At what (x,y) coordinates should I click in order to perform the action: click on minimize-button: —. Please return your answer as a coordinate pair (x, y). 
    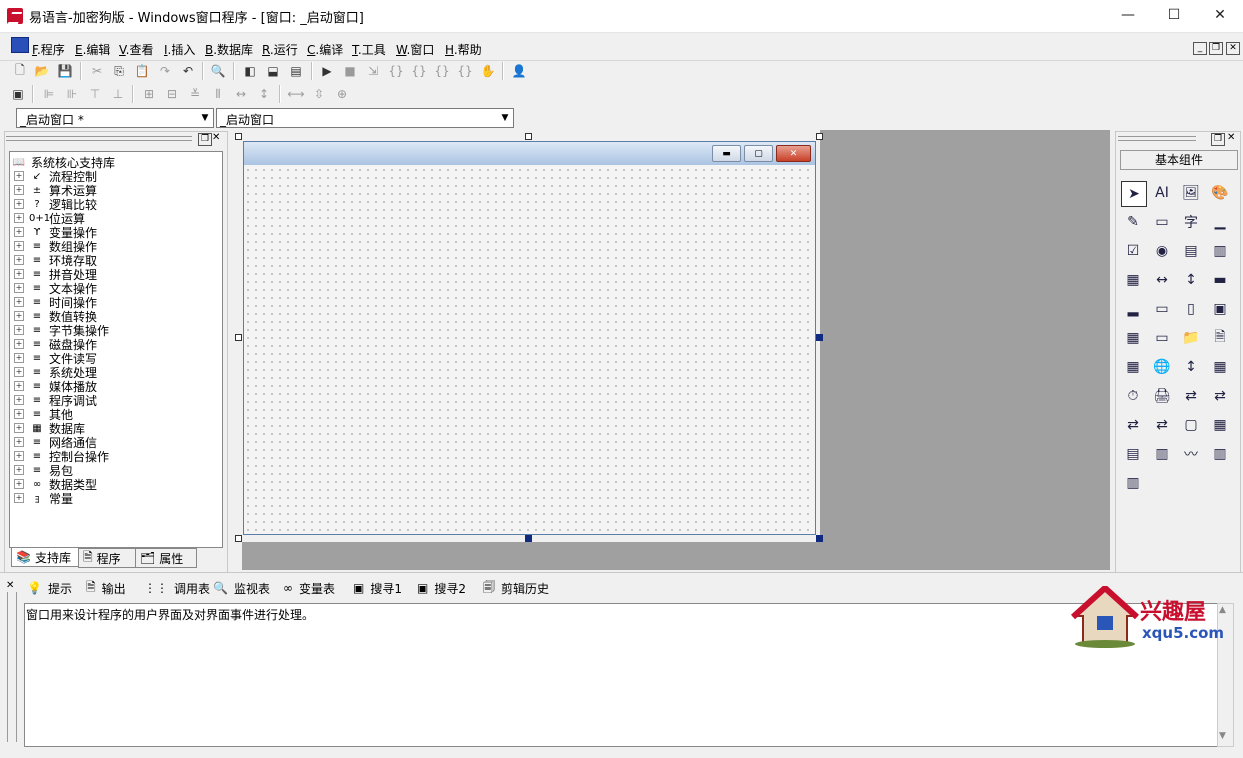
    Looking at the image, I should click on (1128, 15).